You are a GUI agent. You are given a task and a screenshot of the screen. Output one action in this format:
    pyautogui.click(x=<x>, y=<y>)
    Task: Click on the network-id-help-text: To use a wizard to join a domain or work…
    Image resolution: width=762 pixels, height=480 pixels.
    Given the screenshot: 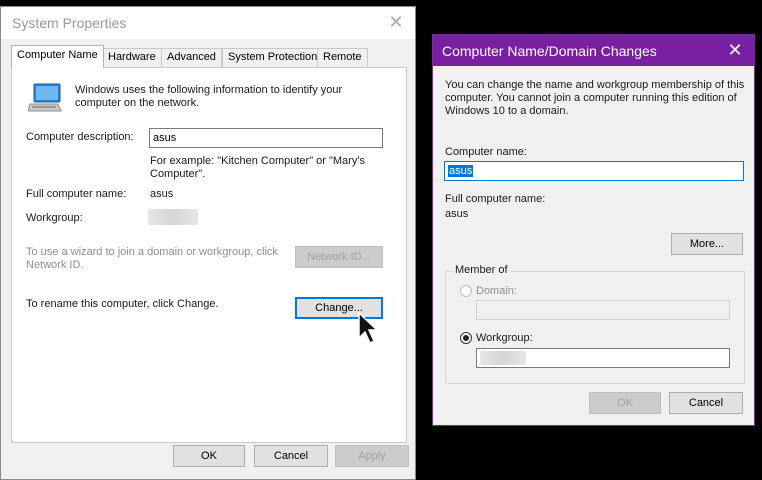 What is the action you would take?
    pyautogui.click(x=152, y=258)
    